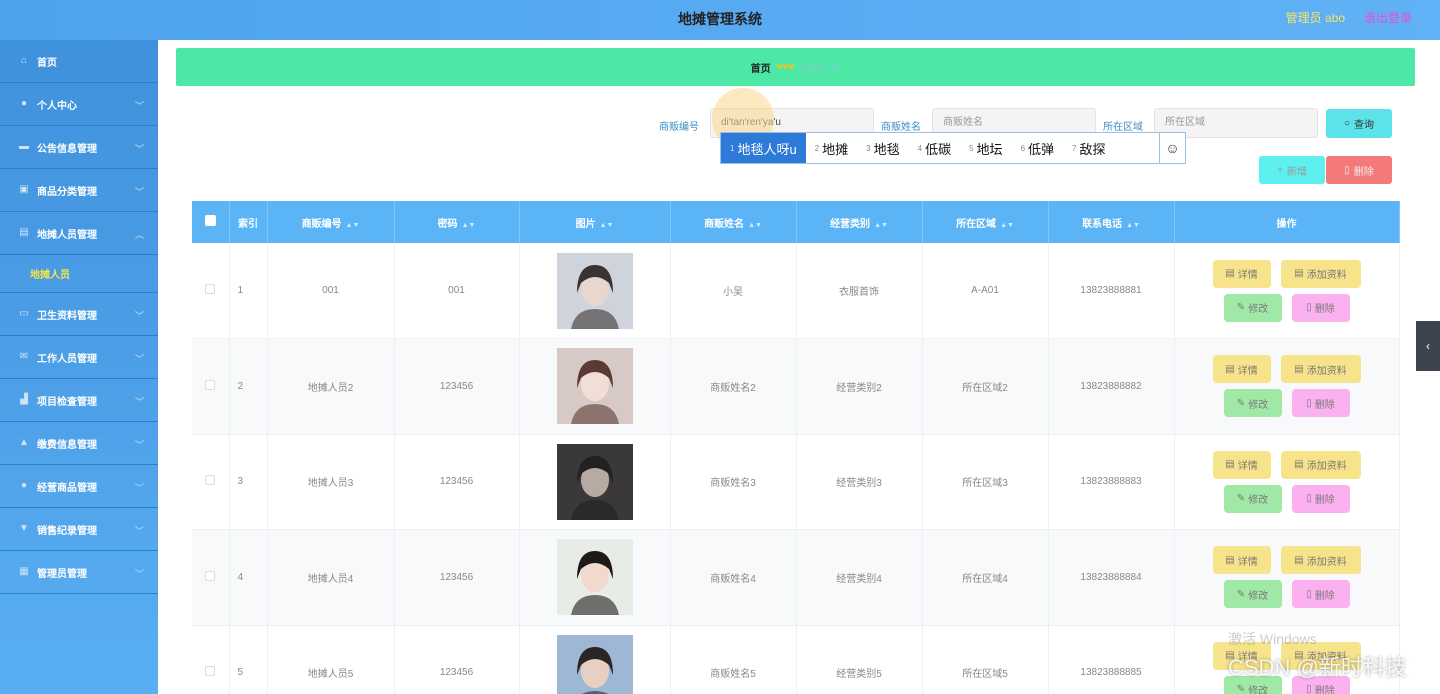  What do you see at coordinates (882, 148) in the screenshot?
I see `ime-candidate: 3 地毯` at bounding box center [882, 148].